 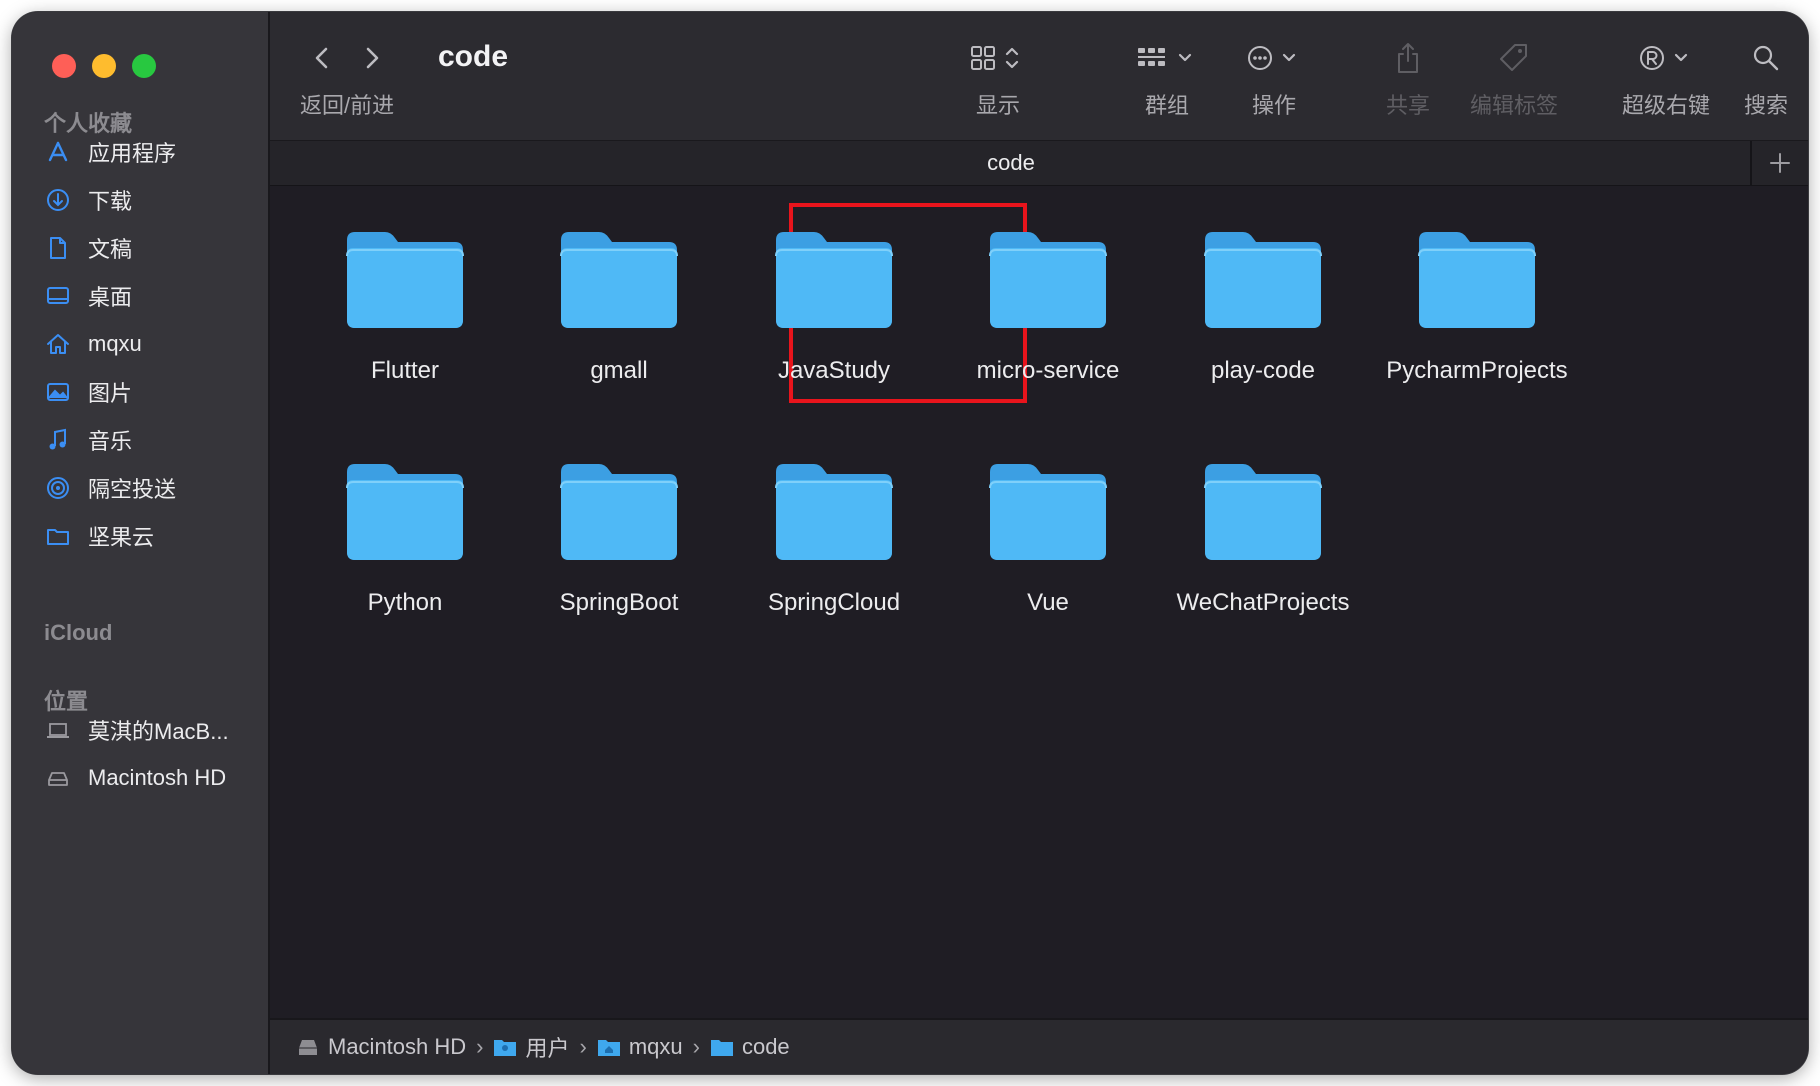 I want to click on tab-bar: code, so click(x=1039, y=163).